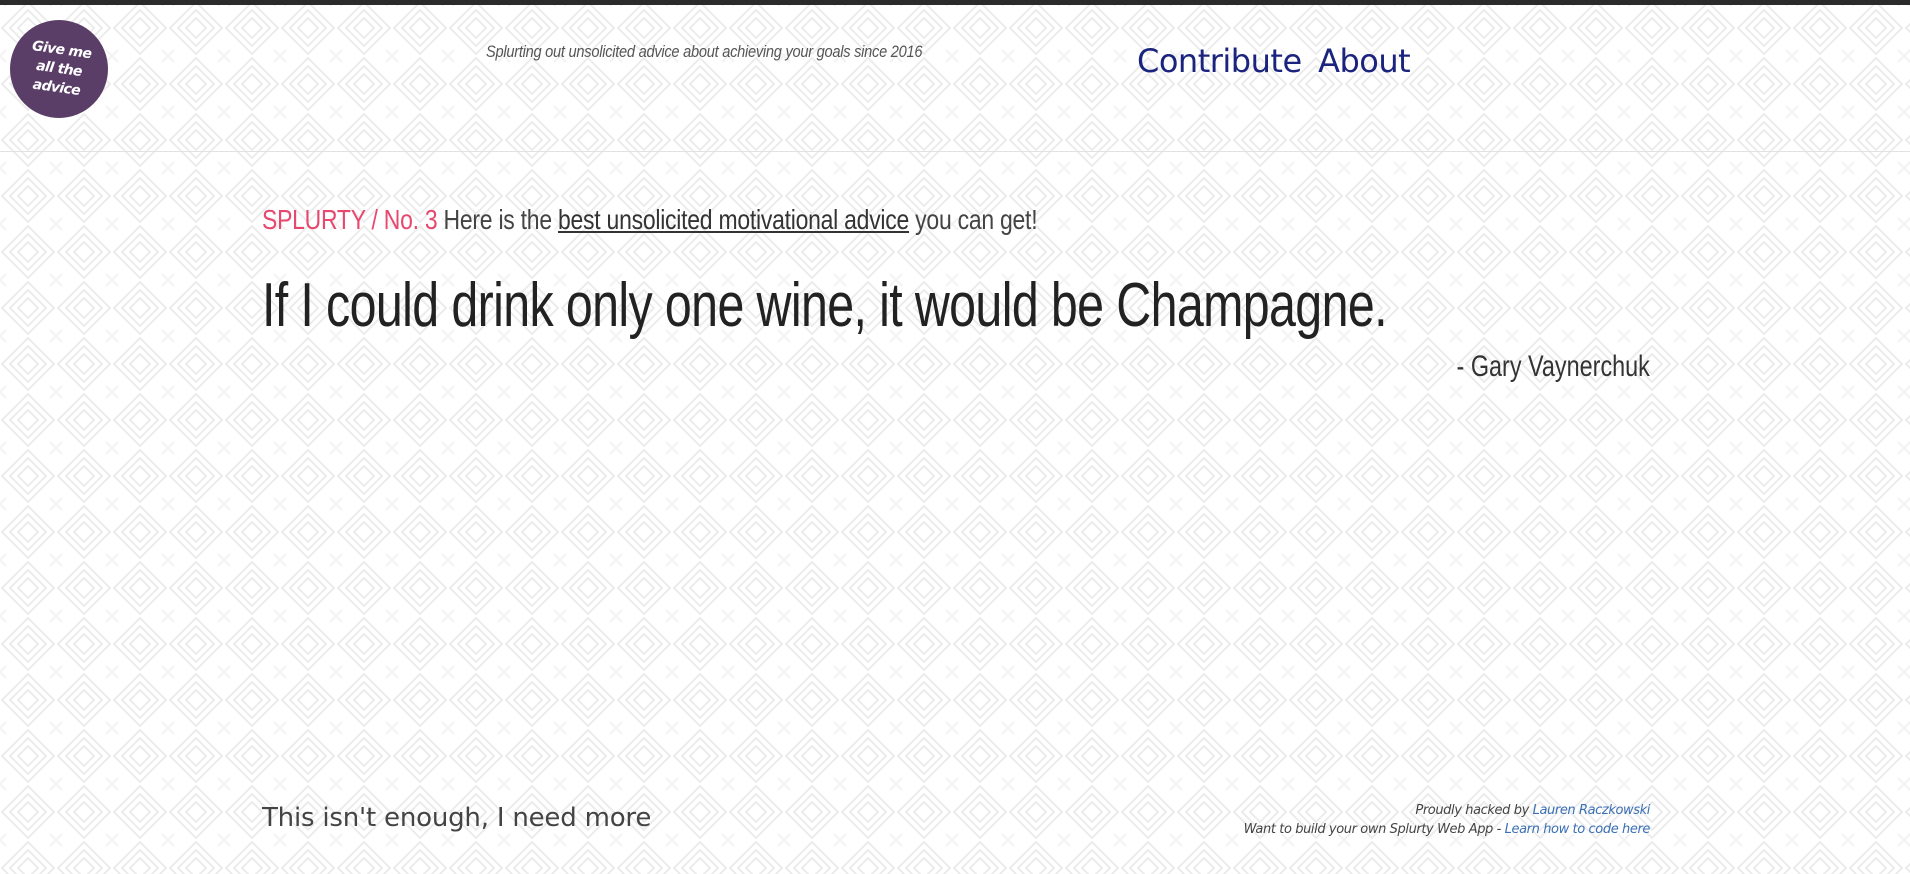  I want to click on intro-text-before: Here is the, so click(498, 219).